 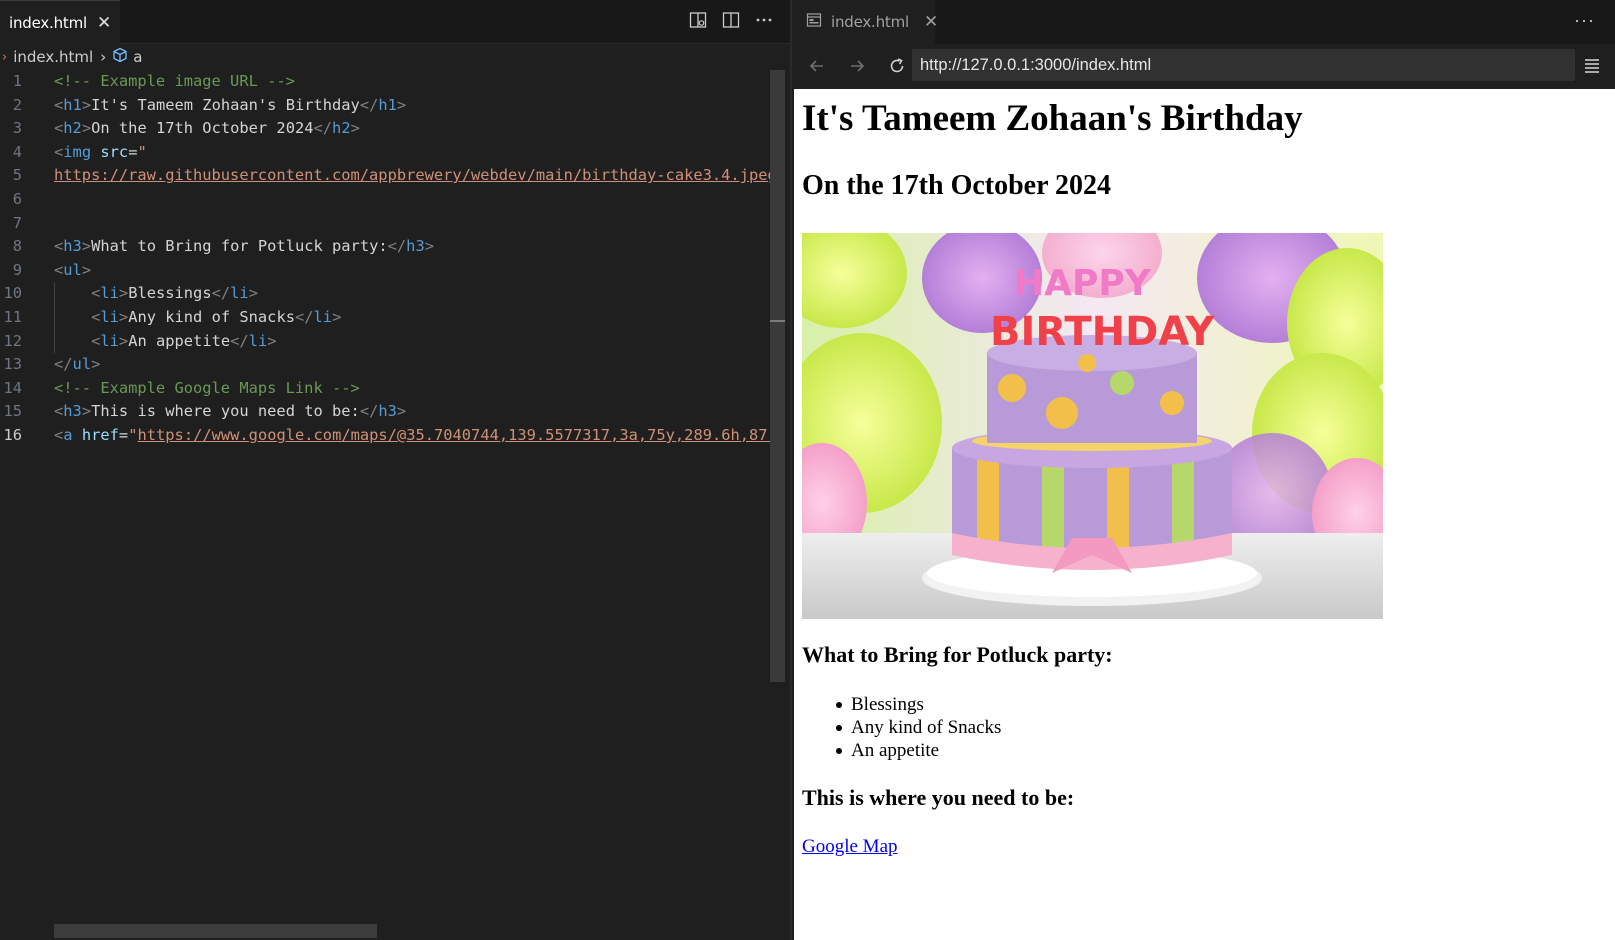 What do you see at coordinates (211, 317) in the screenshot?
I see `code-token: Any kind of Snacks` at bounding box center [211, 317].